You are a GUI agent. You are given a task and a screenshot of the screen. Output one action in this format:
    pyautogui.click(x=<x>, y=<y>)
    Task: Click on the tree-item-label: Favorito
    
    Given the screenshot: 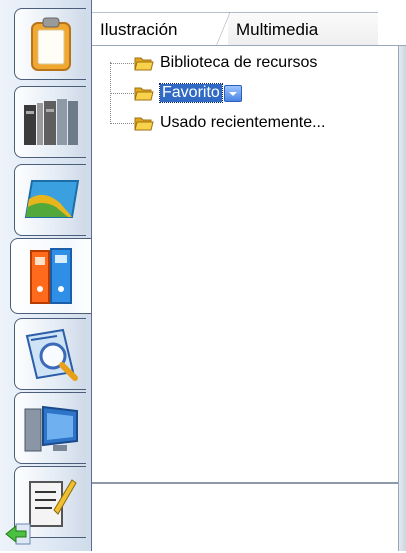 What is the action you would take?
    pyautogui.click(x=191, y=93)
    